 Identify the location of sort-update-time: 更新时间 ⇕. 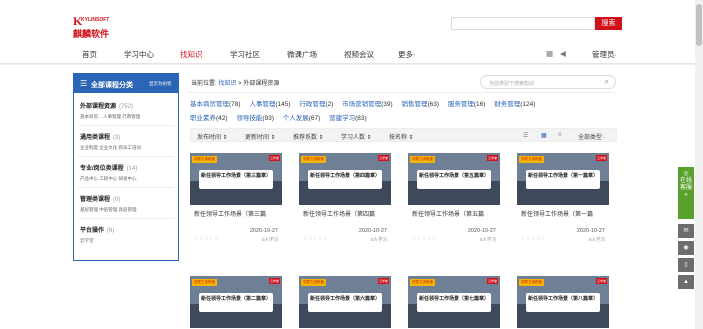
(260, 136).